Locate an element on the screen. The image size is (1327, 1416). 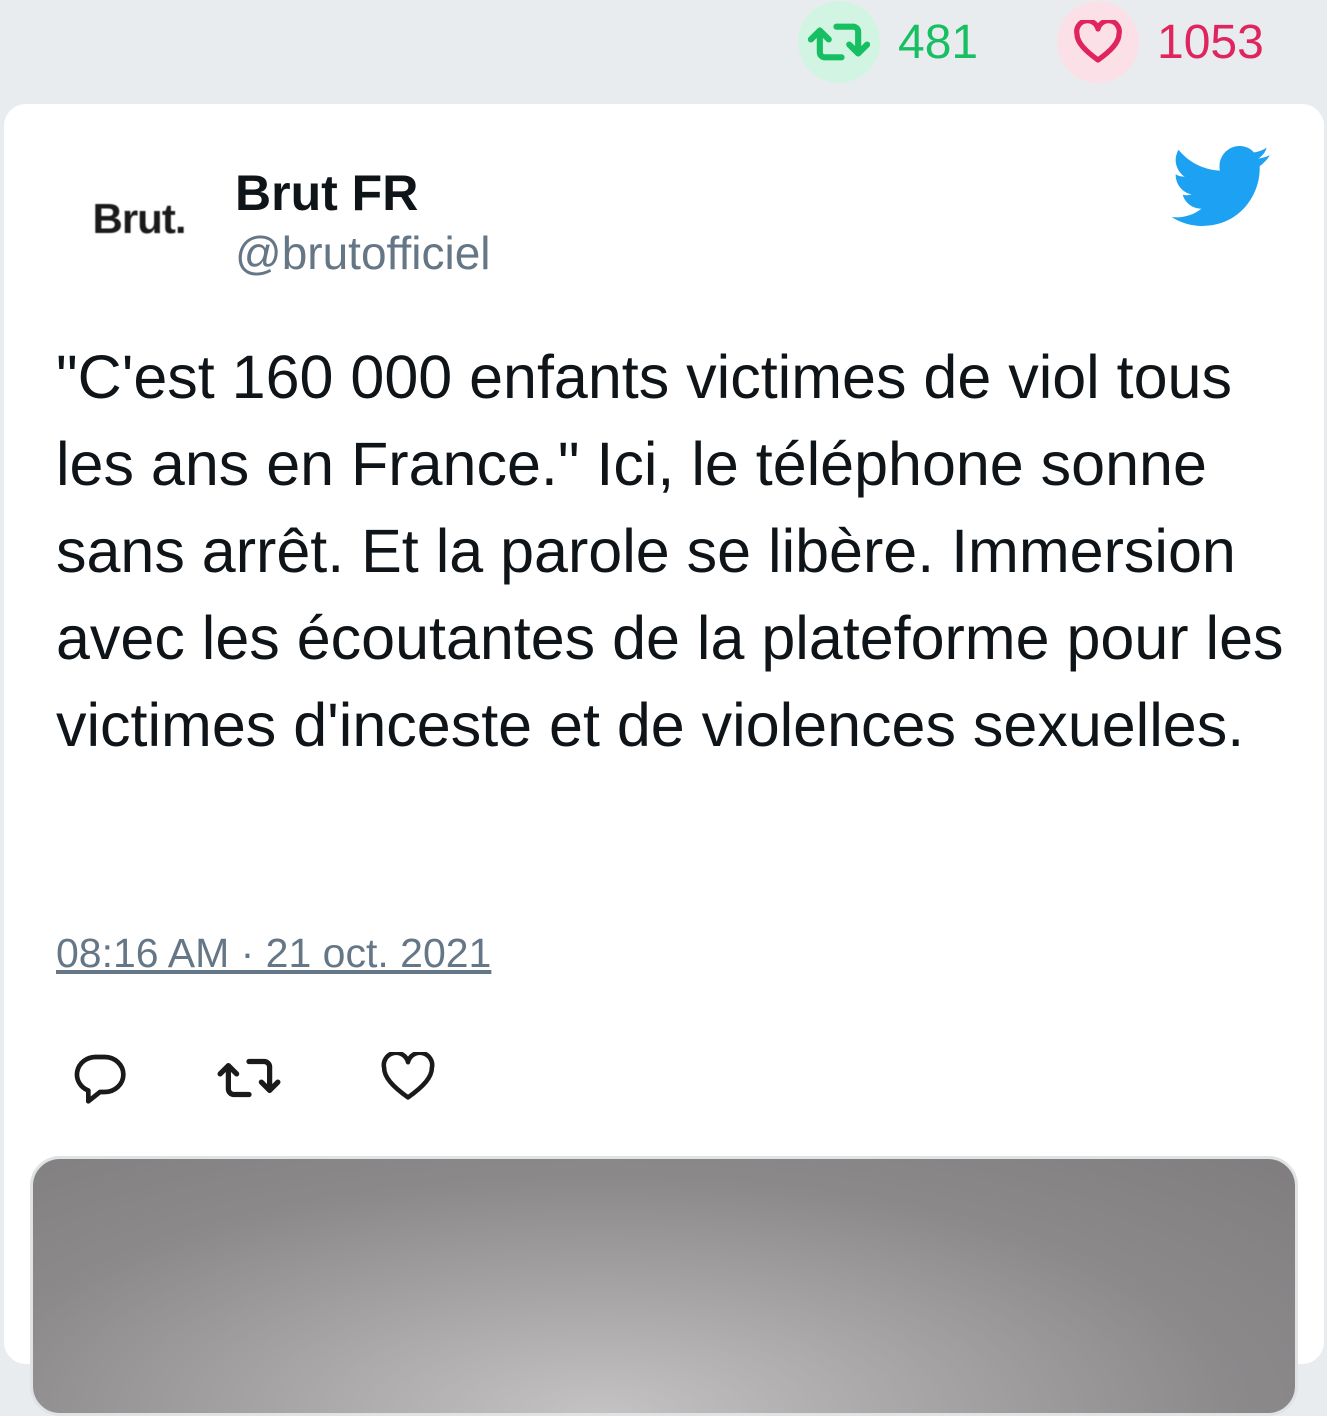
display-name: Brut FR is located at coordinates (326, 193).